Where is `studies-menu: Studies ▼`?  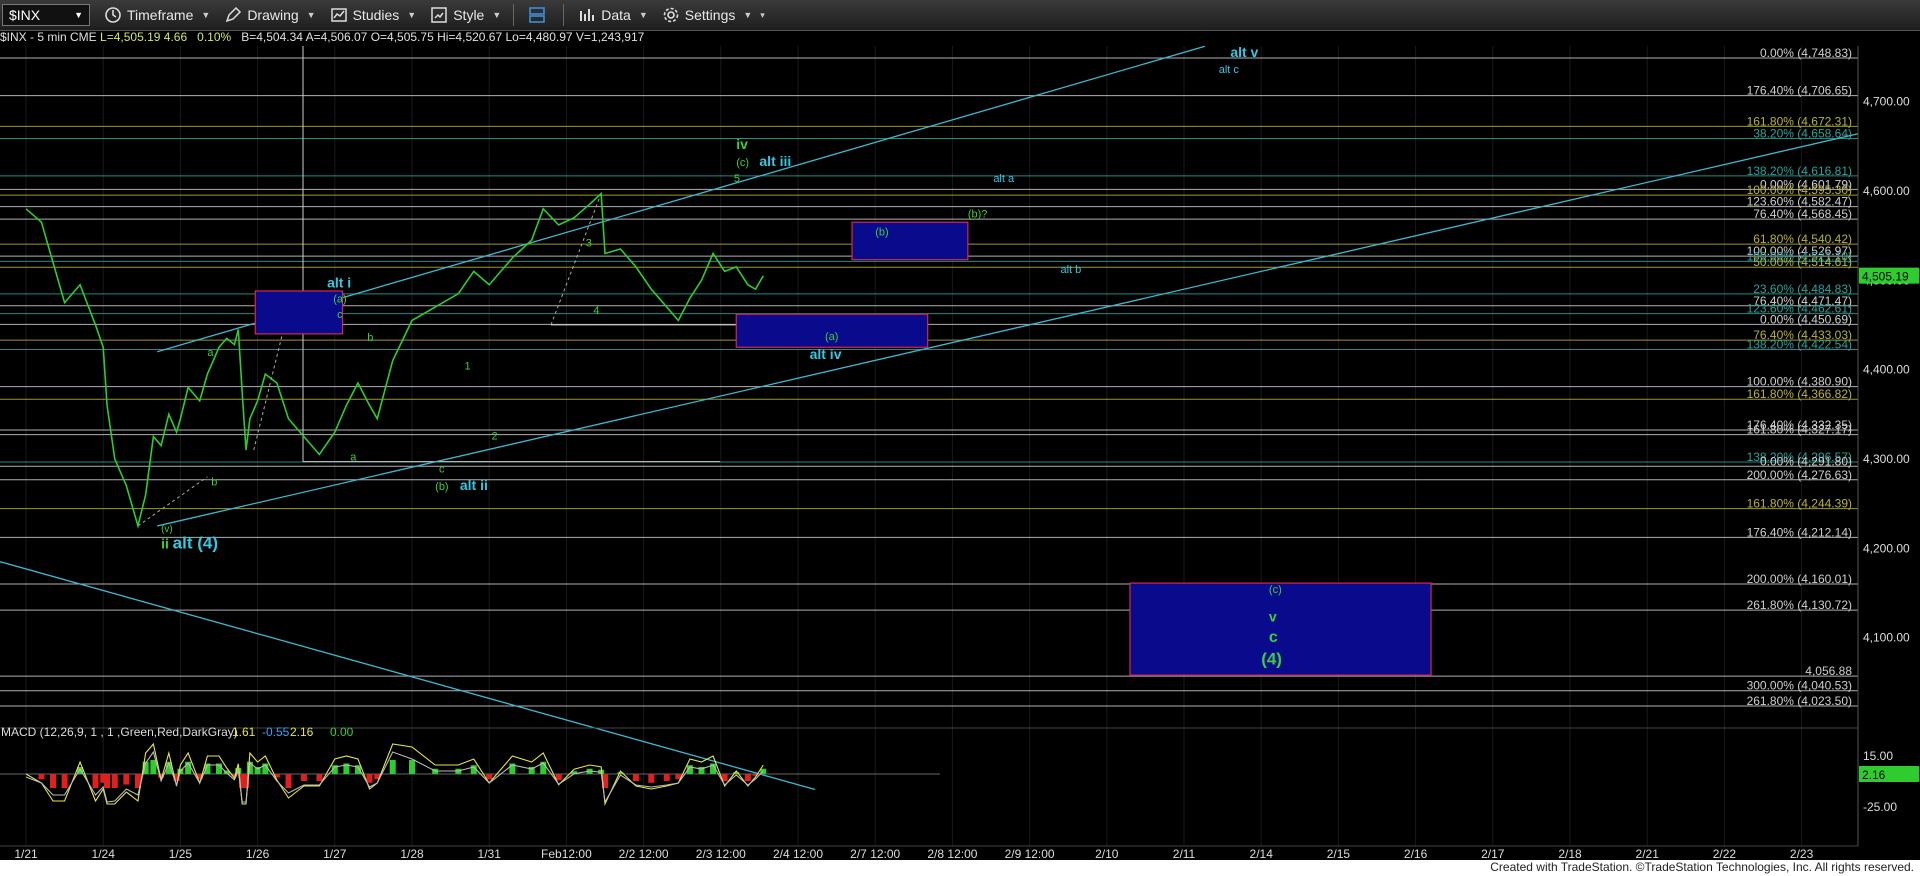 studies-menu: Studies ▼ is located at coordinates (373, 15).